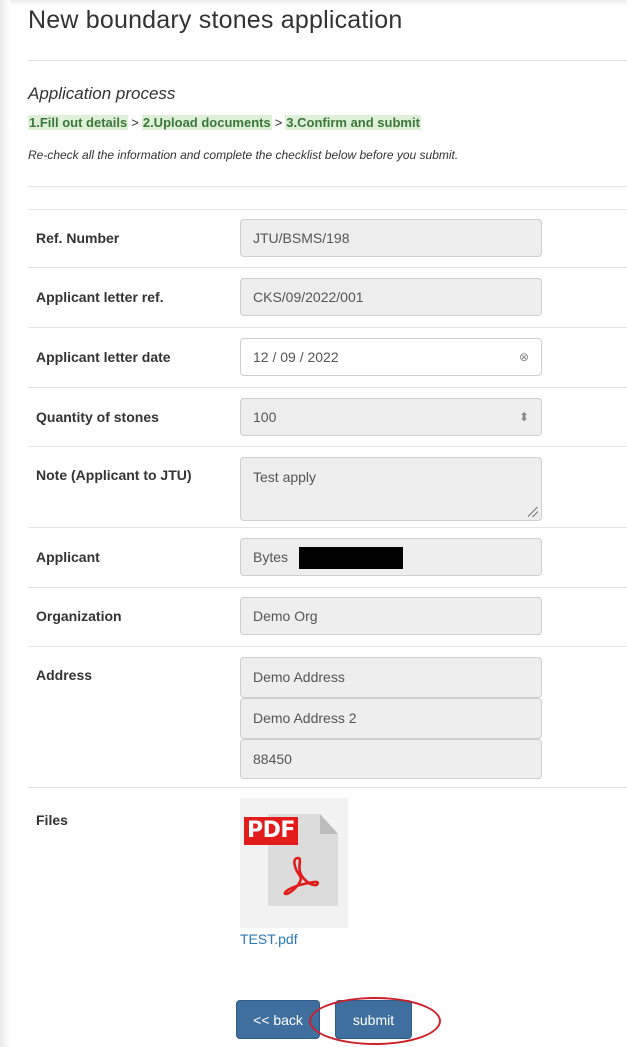  Describe the element at coordinates (351, 558) in the screenshot. I see `redaction-block` at that location.